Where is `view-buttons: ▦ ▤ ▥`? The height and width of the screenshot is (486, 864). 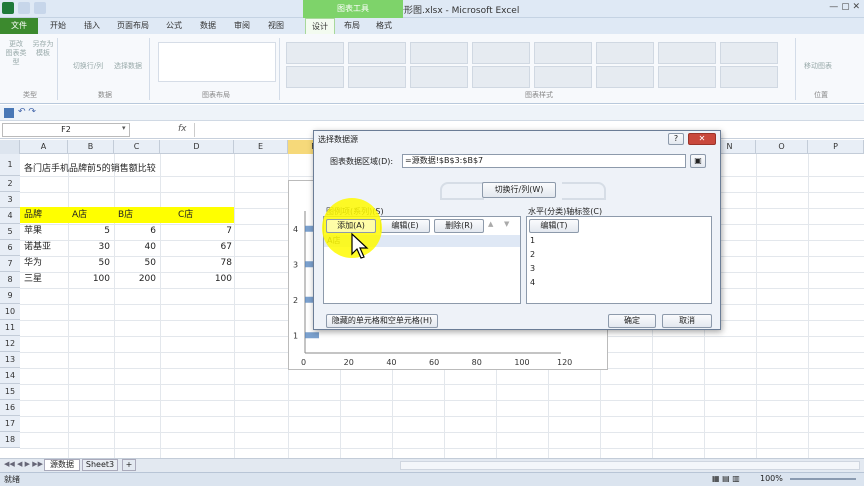 view-buttons: ▦ ▤ ▥ is located at coordinates (726, 478).